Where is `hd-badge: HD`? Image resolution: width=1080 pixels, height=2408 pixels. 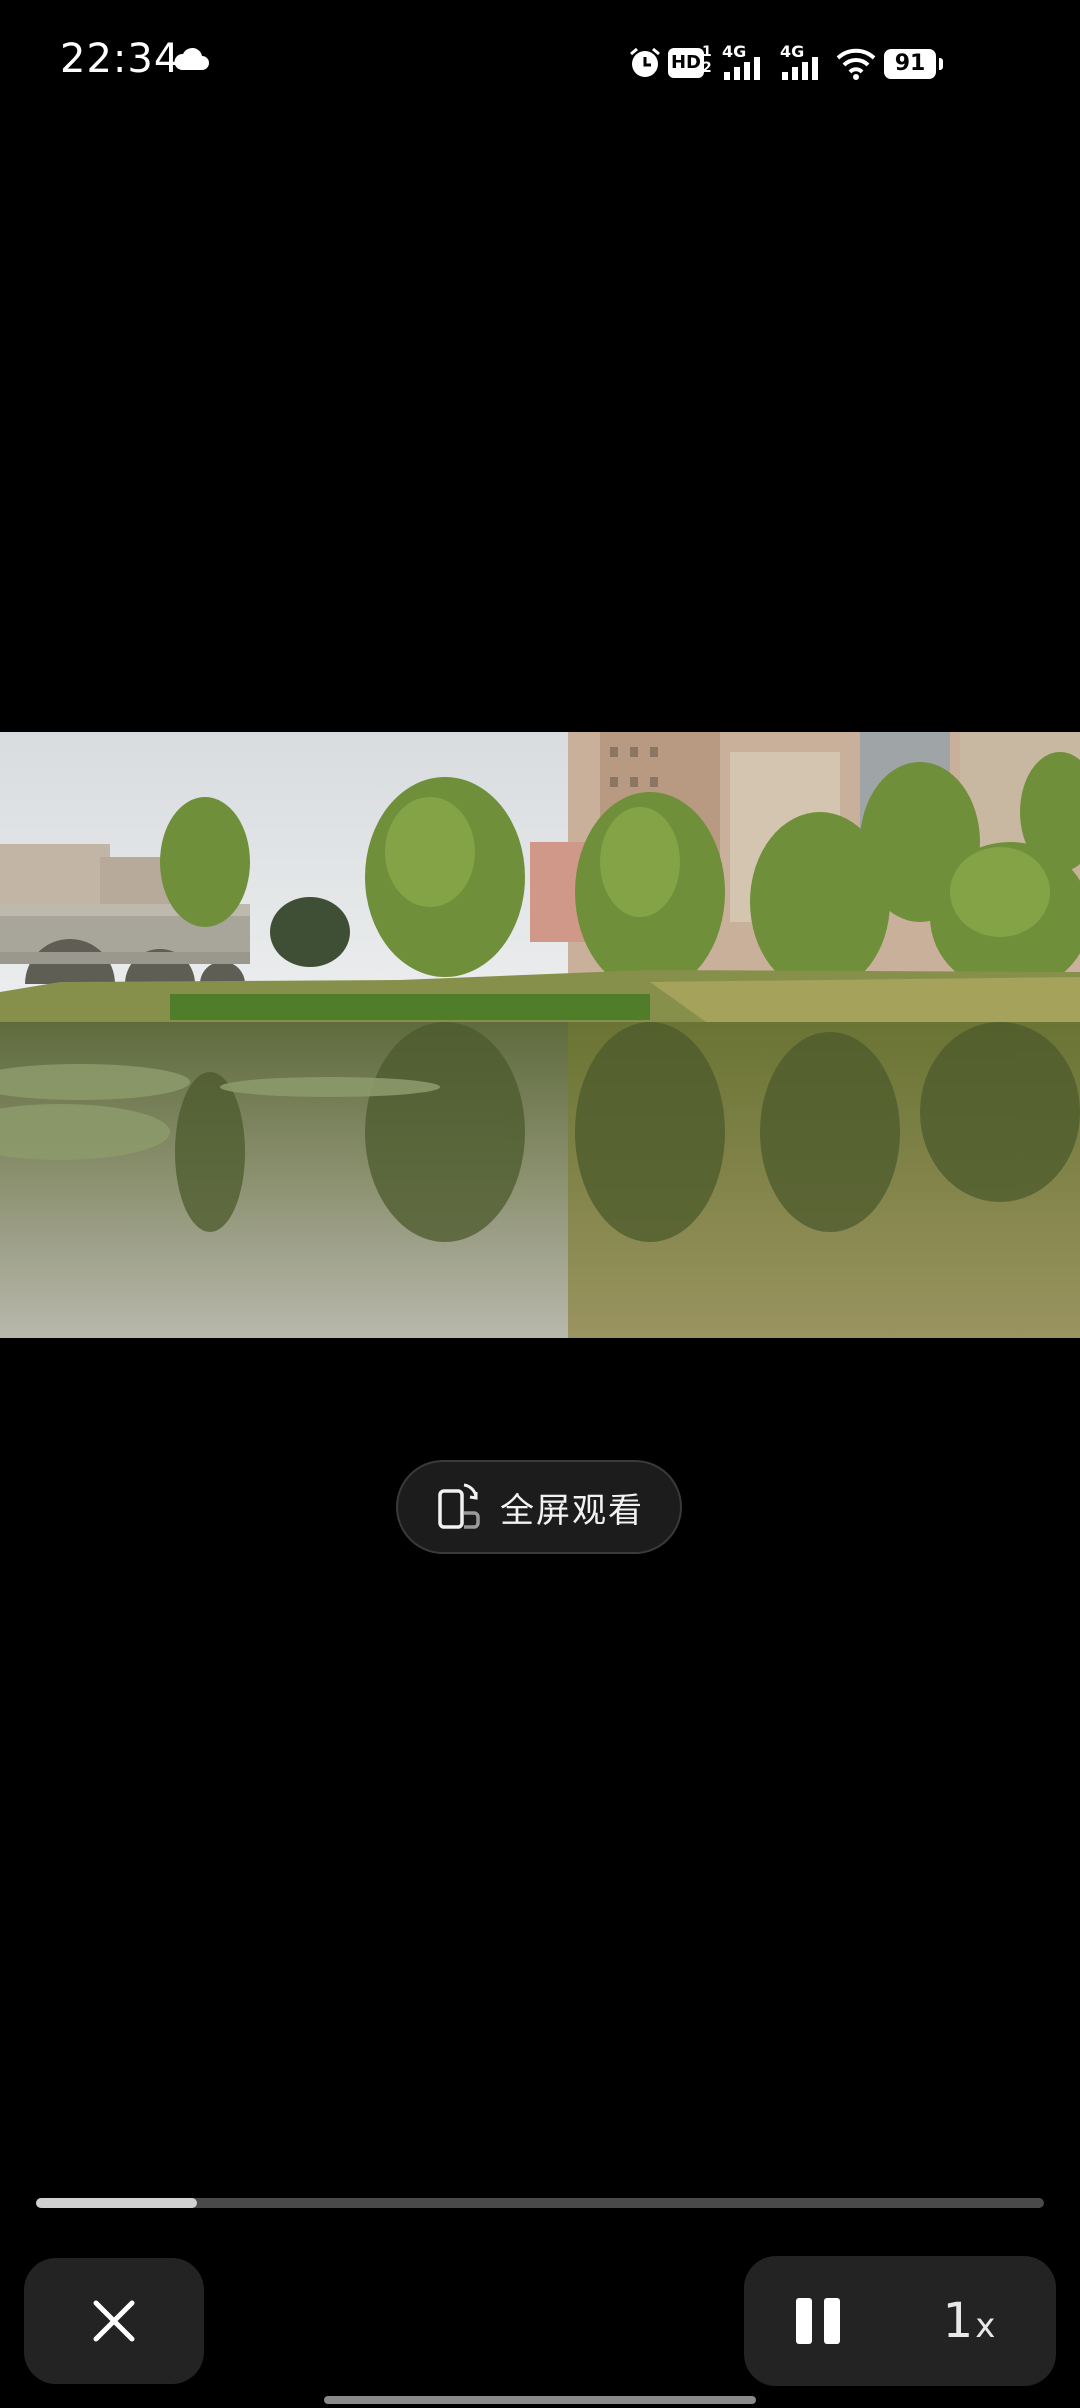 hd-badge: HD is located at coordinates (686, 63).